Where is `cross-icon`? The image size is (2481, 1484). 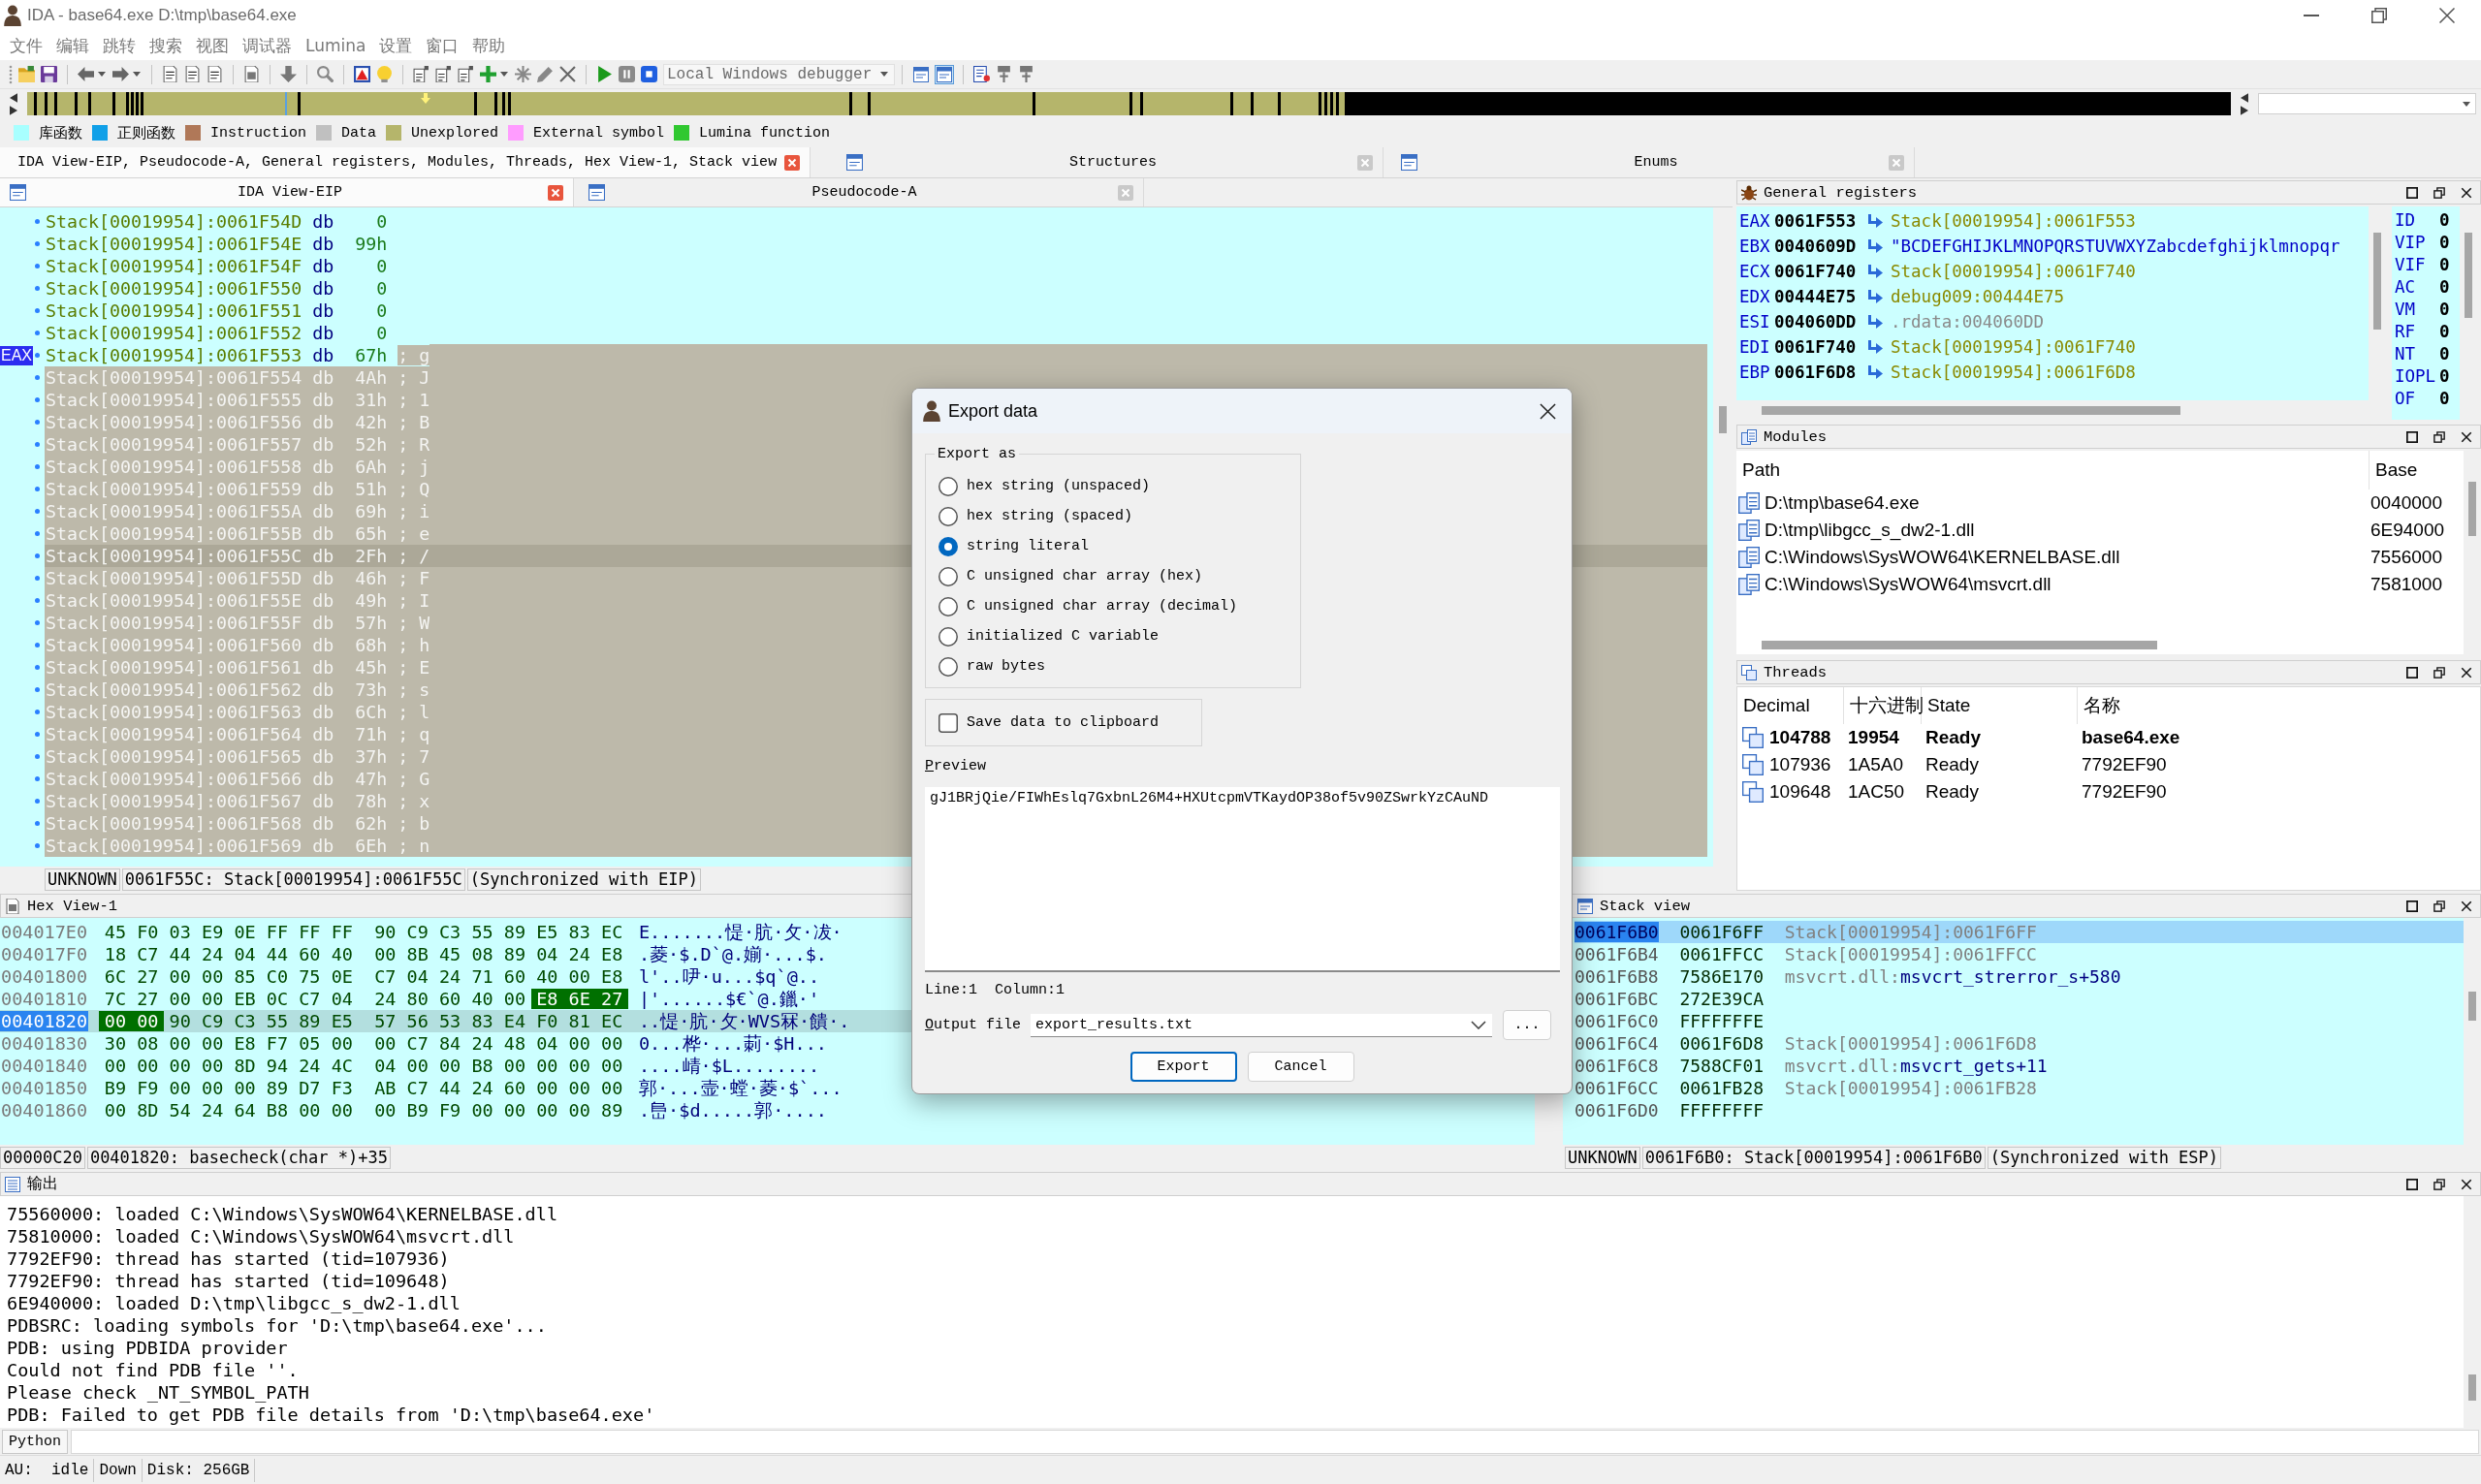 cross-icon is located at coordinates (567, 74).